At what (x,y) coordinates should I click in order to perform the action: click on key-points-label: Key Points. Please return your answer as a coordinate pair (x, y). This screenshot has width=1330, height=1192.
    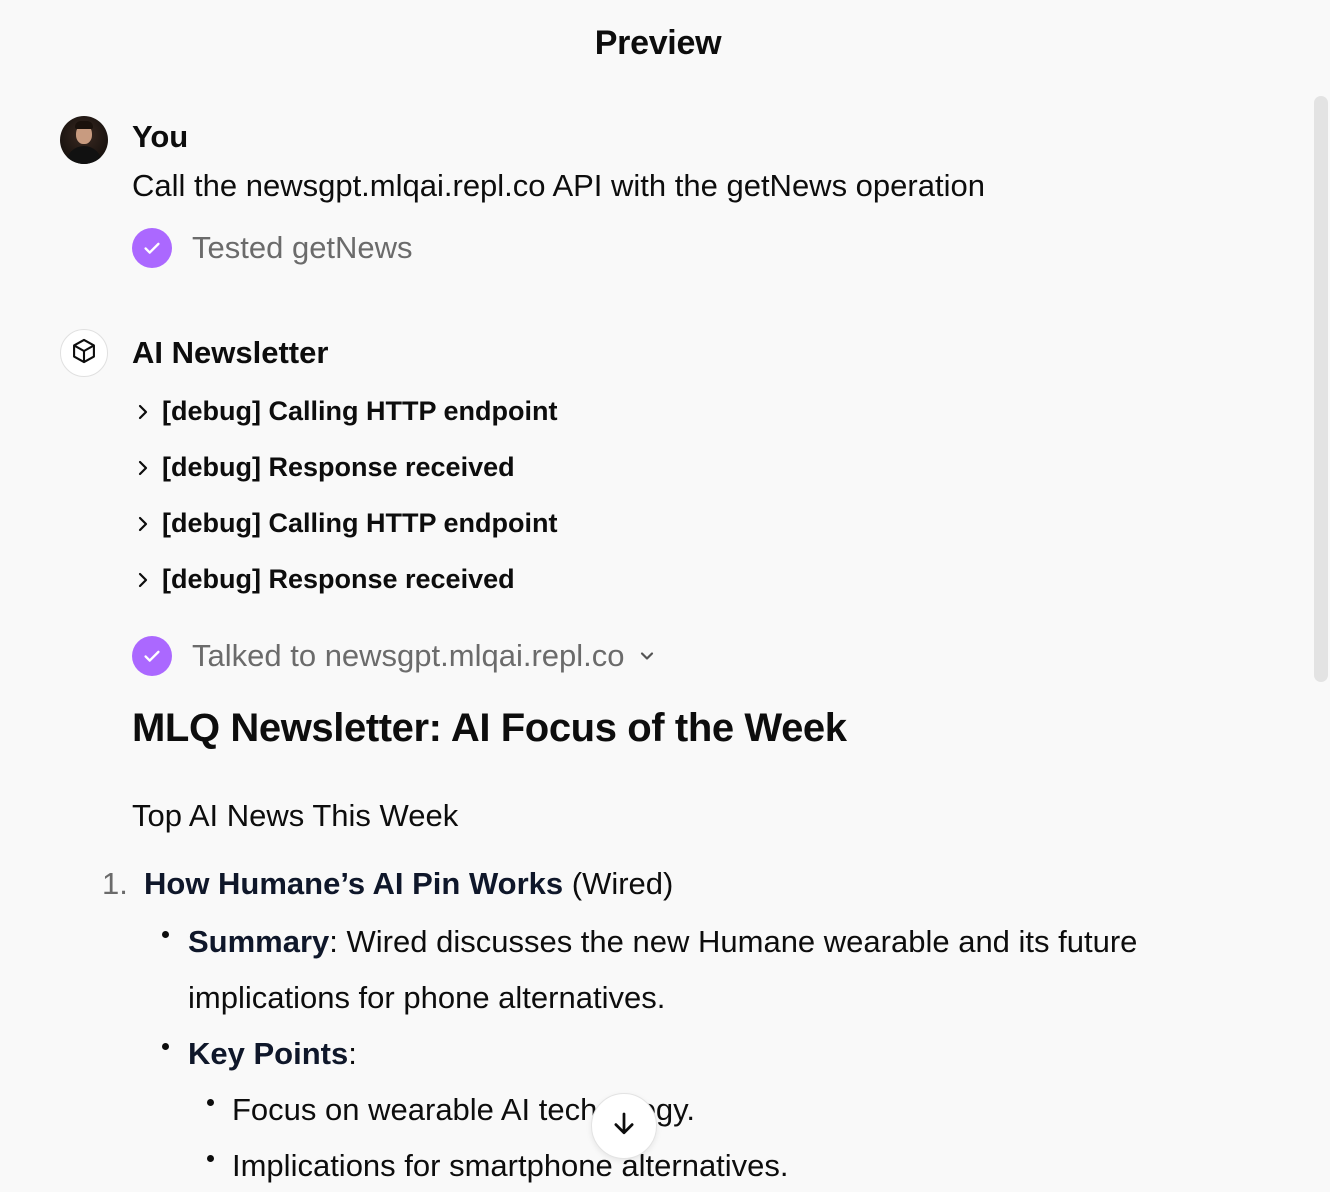
    Looking at the image, I should click on (268, 1053).